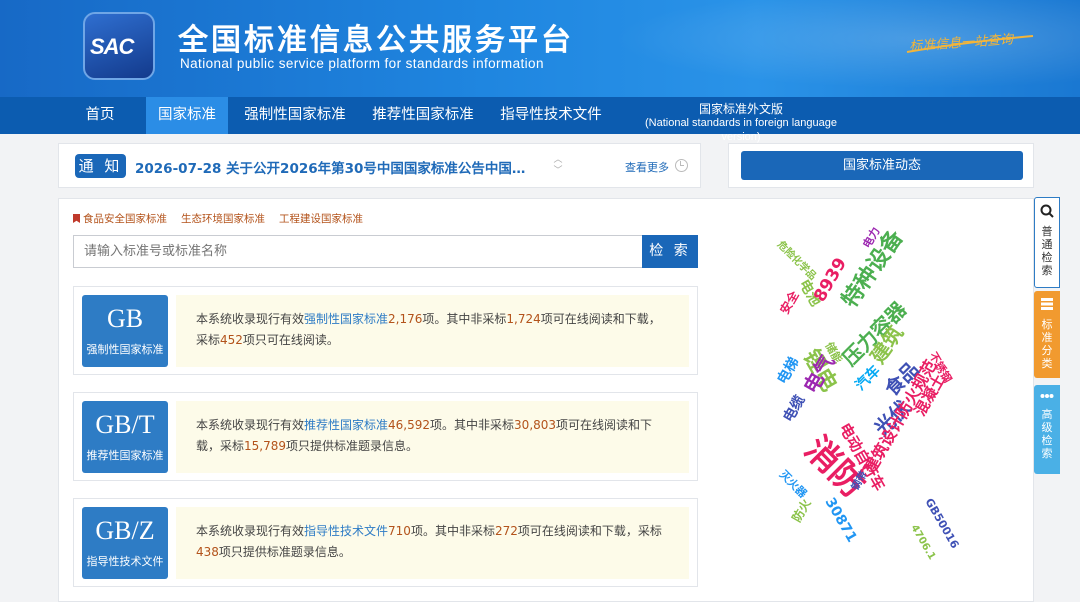  Describe the element at coordinates (1047, 396) in the screenshot. I see `more-dots-icon` at that location.